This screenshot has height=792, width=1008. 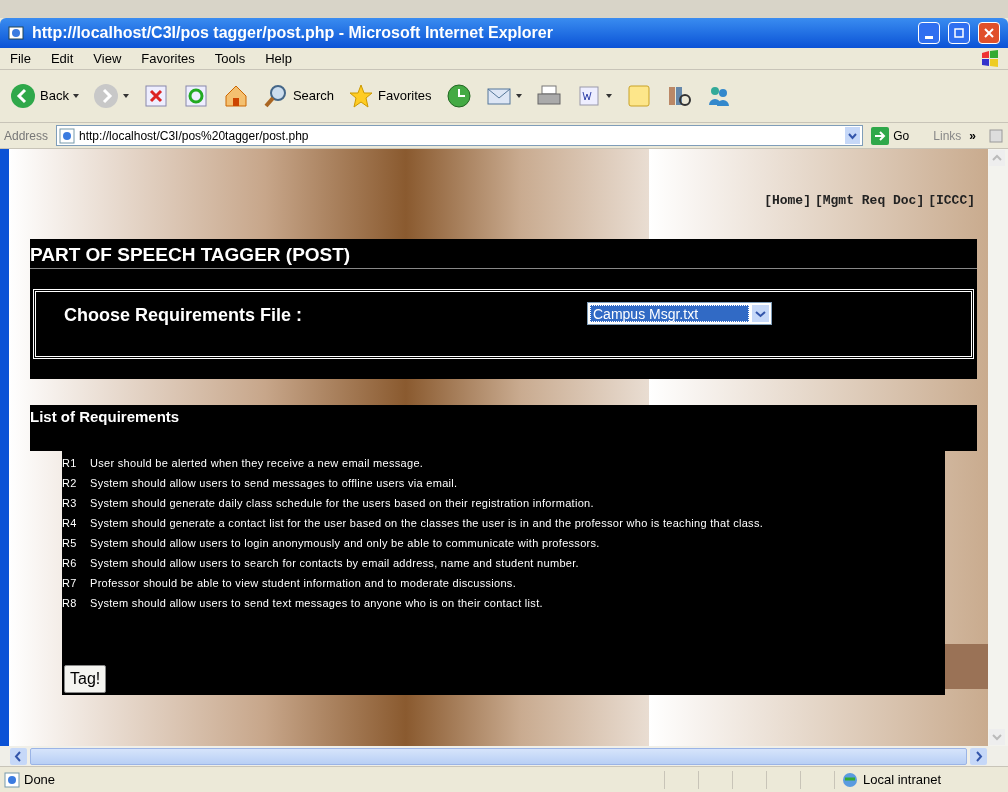 I want to click on form-label: Choose Requirements File :, so click(x=184, y=315).